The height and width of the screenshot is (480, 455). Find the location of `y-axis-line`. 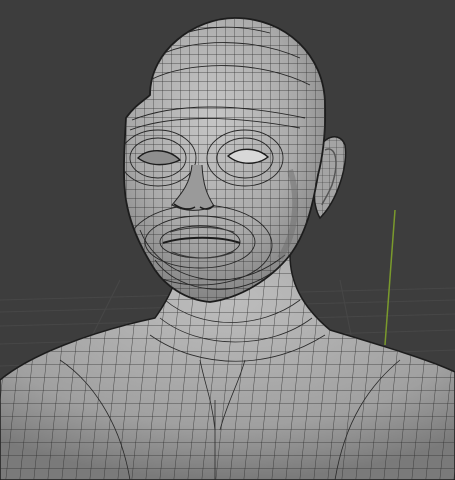

y-axis-line is located at coordinates (390, 277).